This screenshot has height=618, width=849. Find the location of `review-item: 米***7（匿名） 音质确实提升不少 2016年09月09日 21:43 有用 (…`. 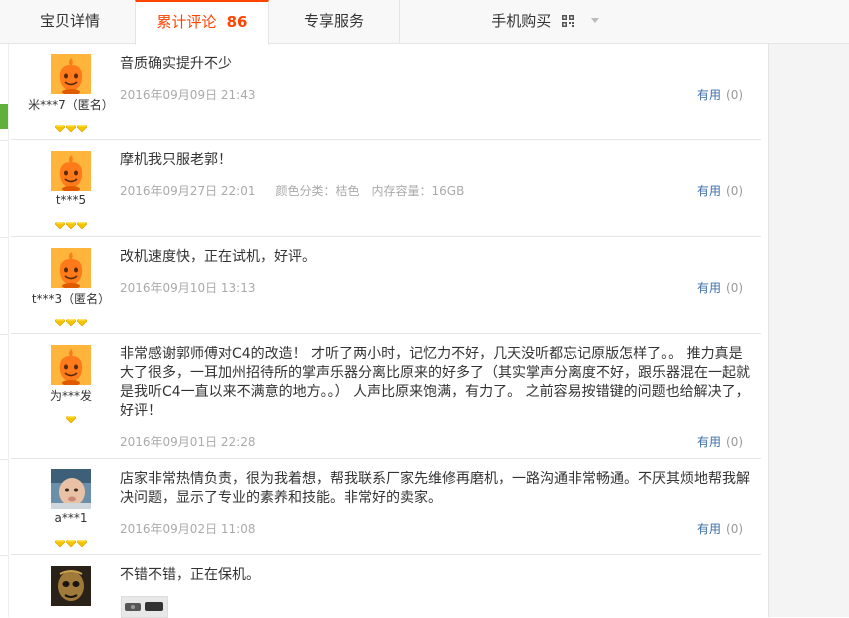

review-item: 米***7（匿名） 音质确实提升不少 2016年09月09日 21:43 有用 (… is located at coordinates (386, 92).